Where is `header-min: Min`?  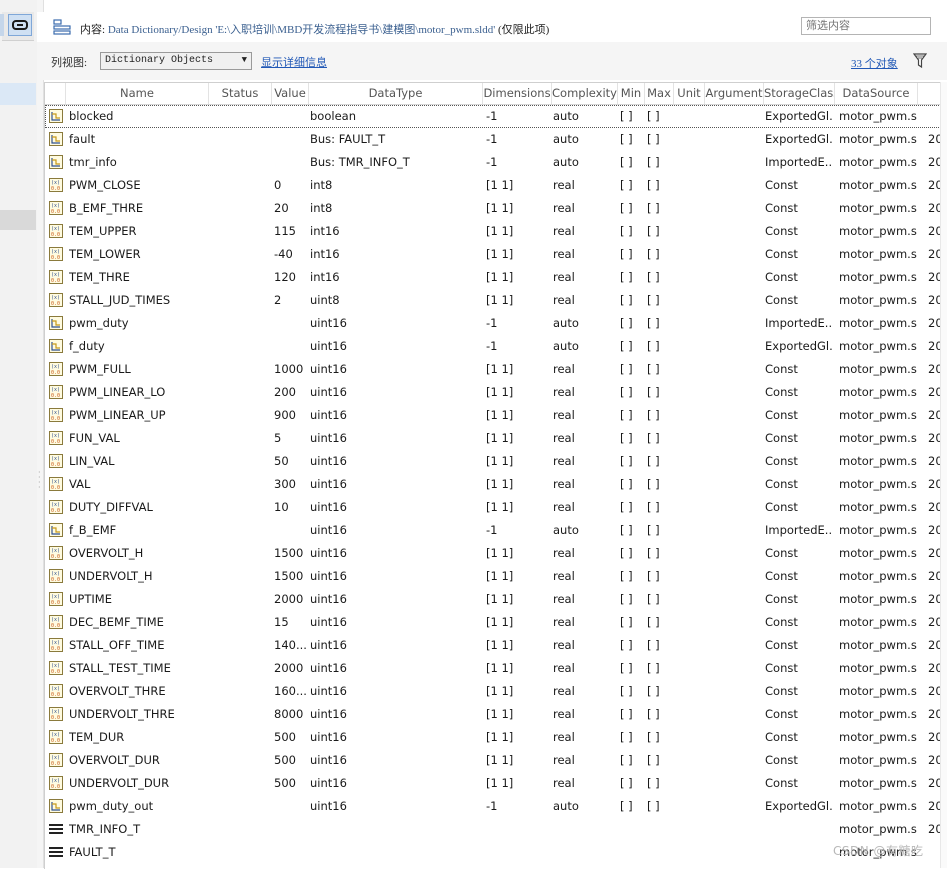
header-min: Min is located at coordinates (631, 93).